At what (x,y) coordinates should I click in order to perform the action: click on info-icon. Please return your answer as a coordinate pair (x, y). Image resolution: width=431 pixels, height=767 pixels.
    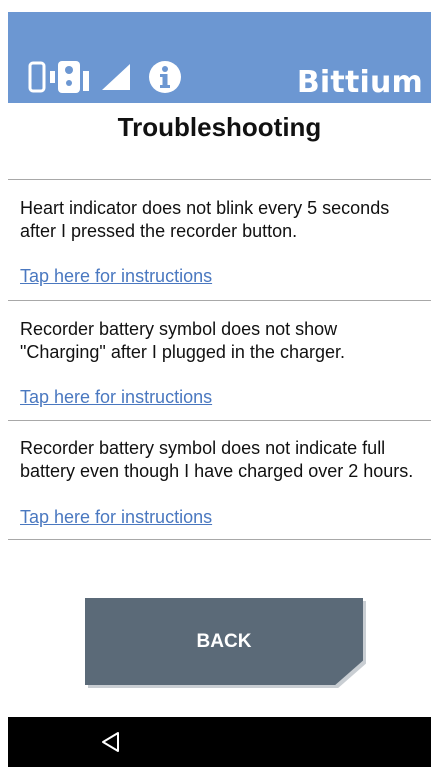
    Looking at the image, I should click on (165, 77).